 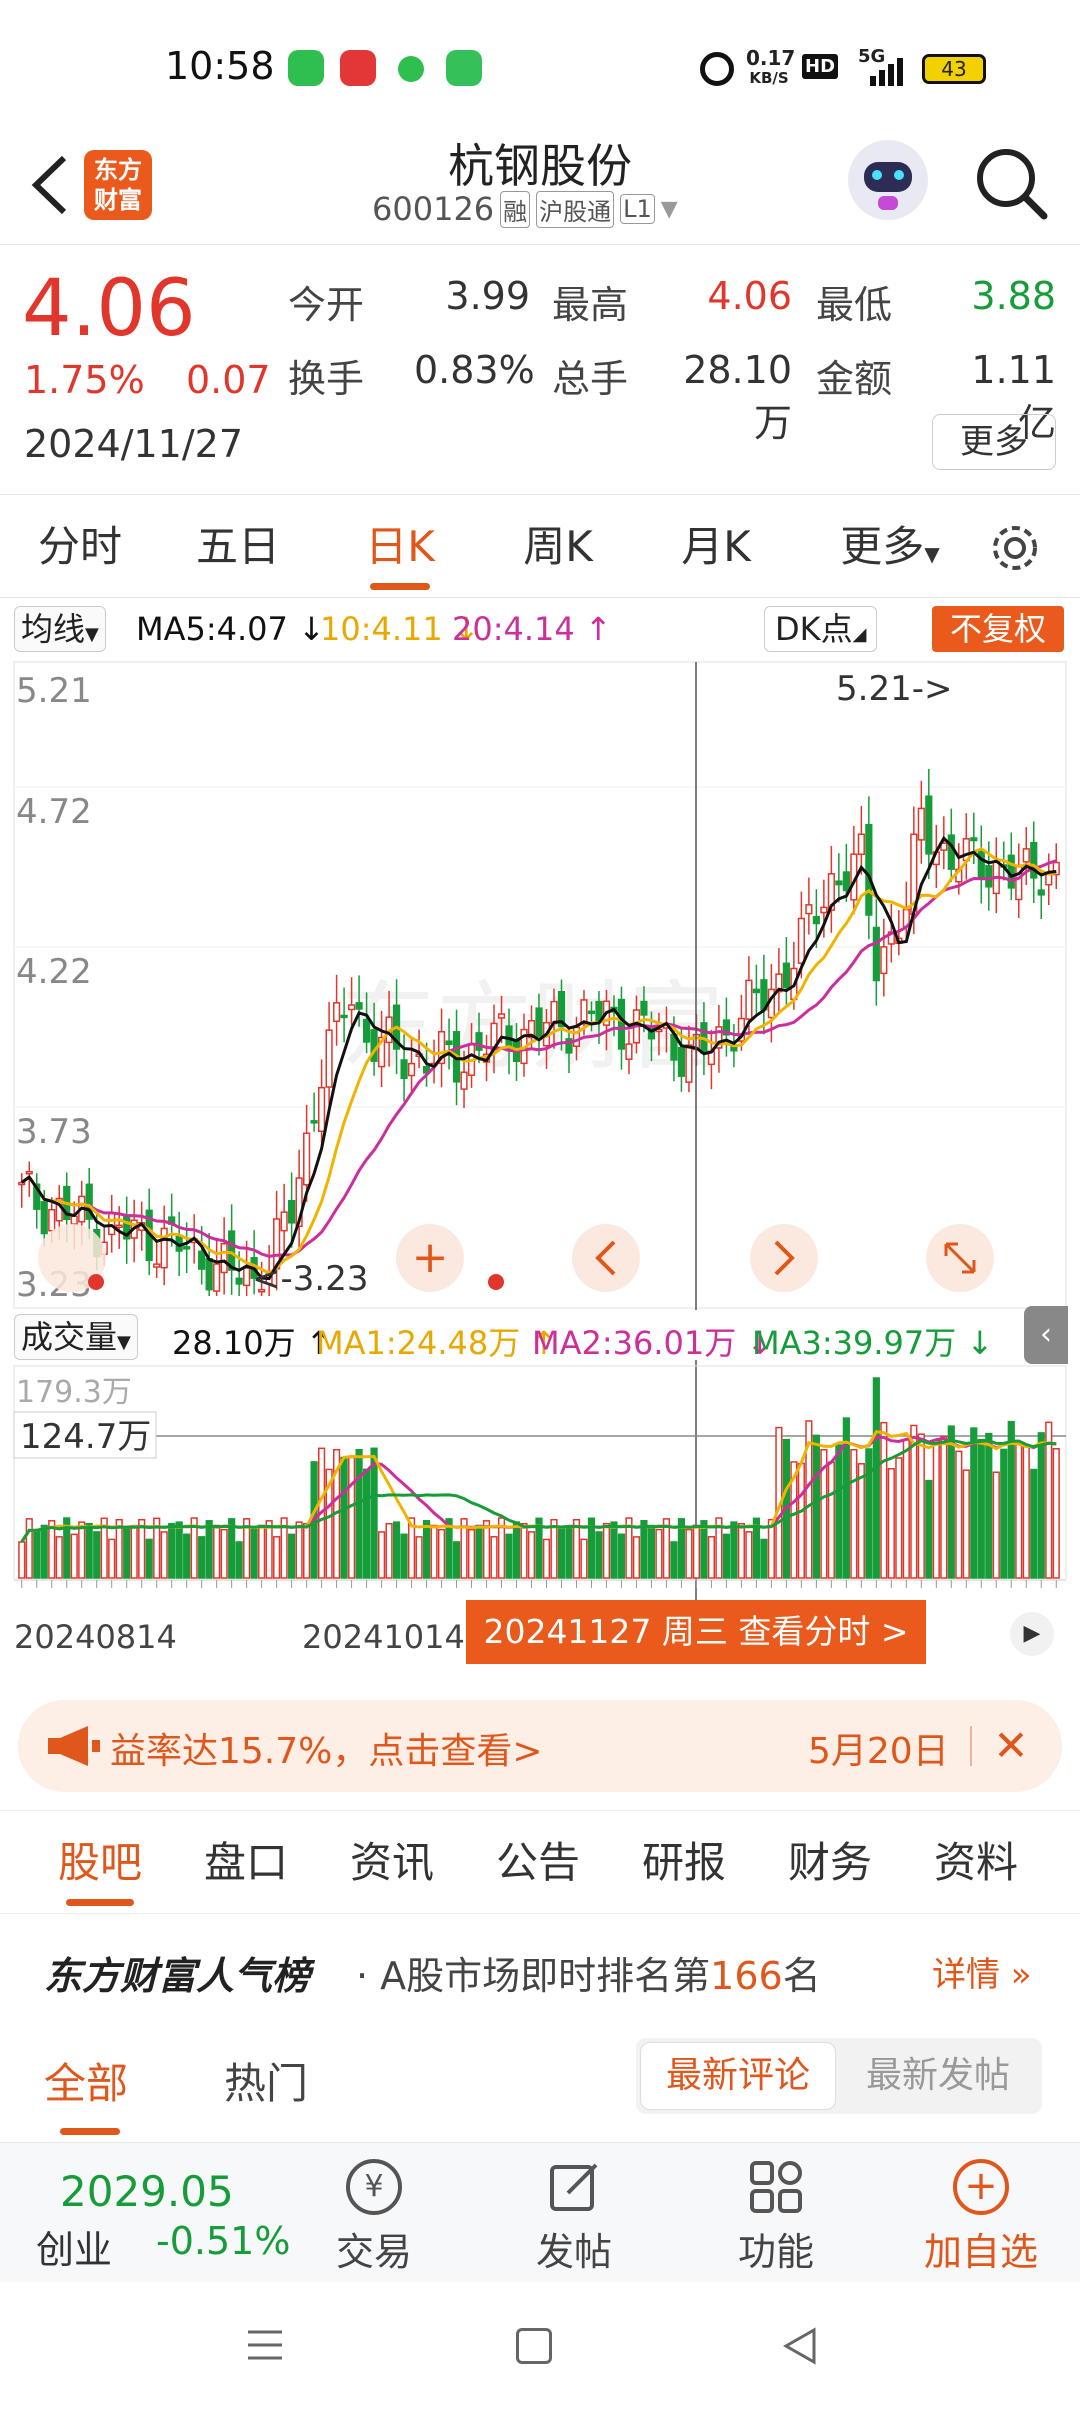 I want to click on tab-announcements: 公告, so click(x=538, y=1863).